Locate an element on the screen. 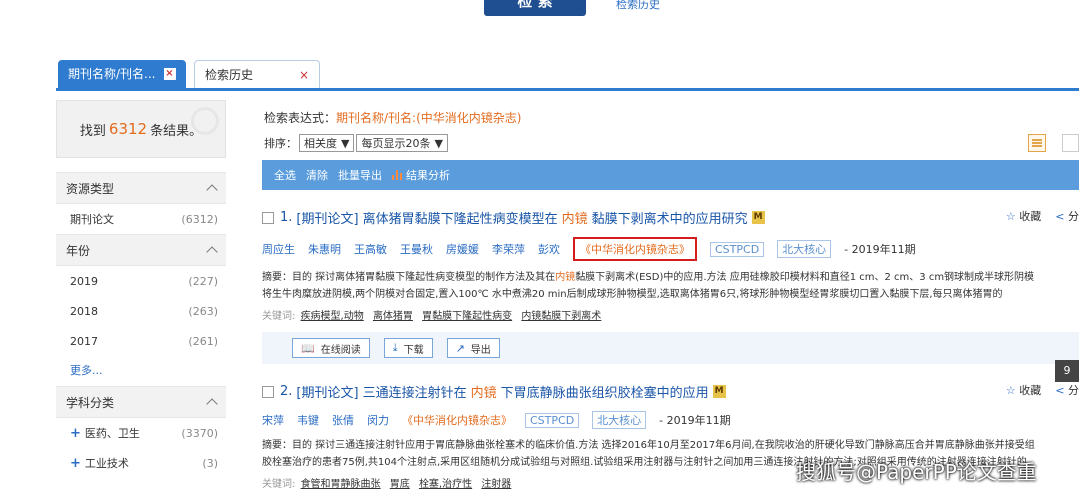 Image resolution: width=1079 pixels, height=500 pixels. facet-item: + 工业技术 (3) is located at coordinates (141, 463).